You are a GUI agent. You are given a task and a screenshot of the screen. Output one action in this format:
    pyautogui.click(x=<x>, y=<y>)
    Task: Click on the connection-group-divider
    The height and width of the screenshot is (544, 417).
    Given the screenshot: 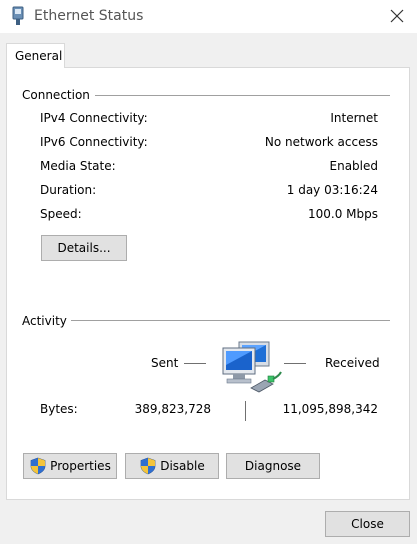 What is the action you would take?
    pyautogui.click(x=242, y=95)
    